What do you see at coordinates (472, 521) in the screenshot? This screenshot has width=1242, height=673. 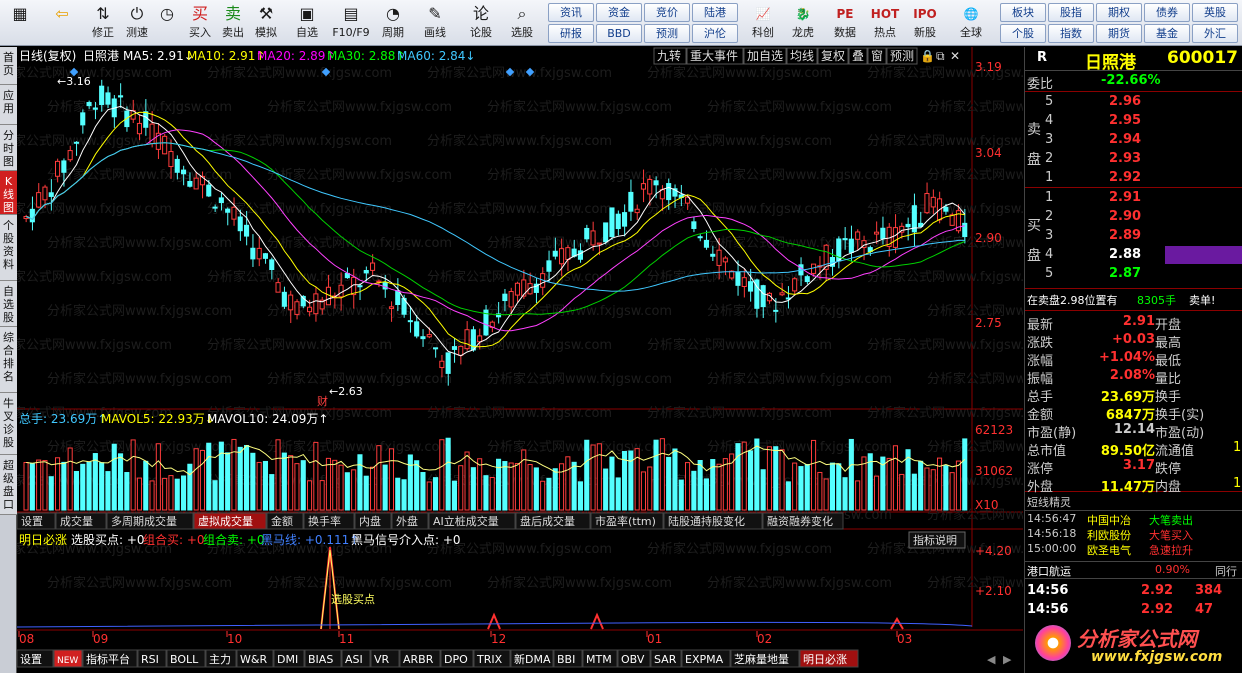 I see `volume-tab-8: AI立桩成交量` at bounding box center [472, 521].